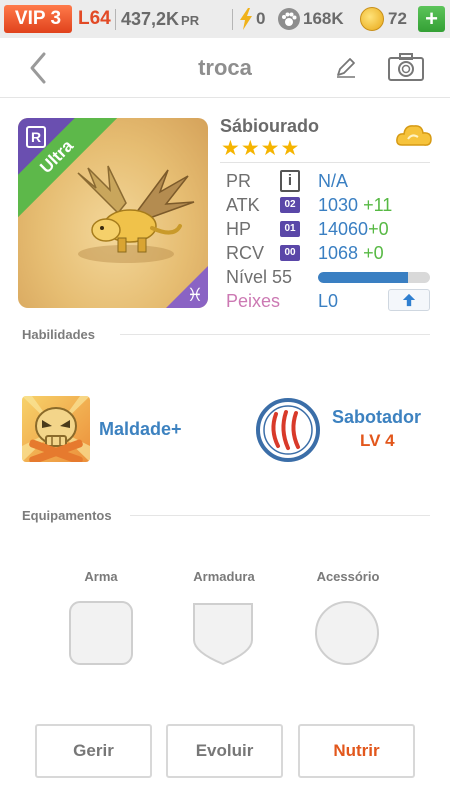  Describe the element at coordinates (261, 18) in the screenshot. I see `energy-value: 0` at that location.